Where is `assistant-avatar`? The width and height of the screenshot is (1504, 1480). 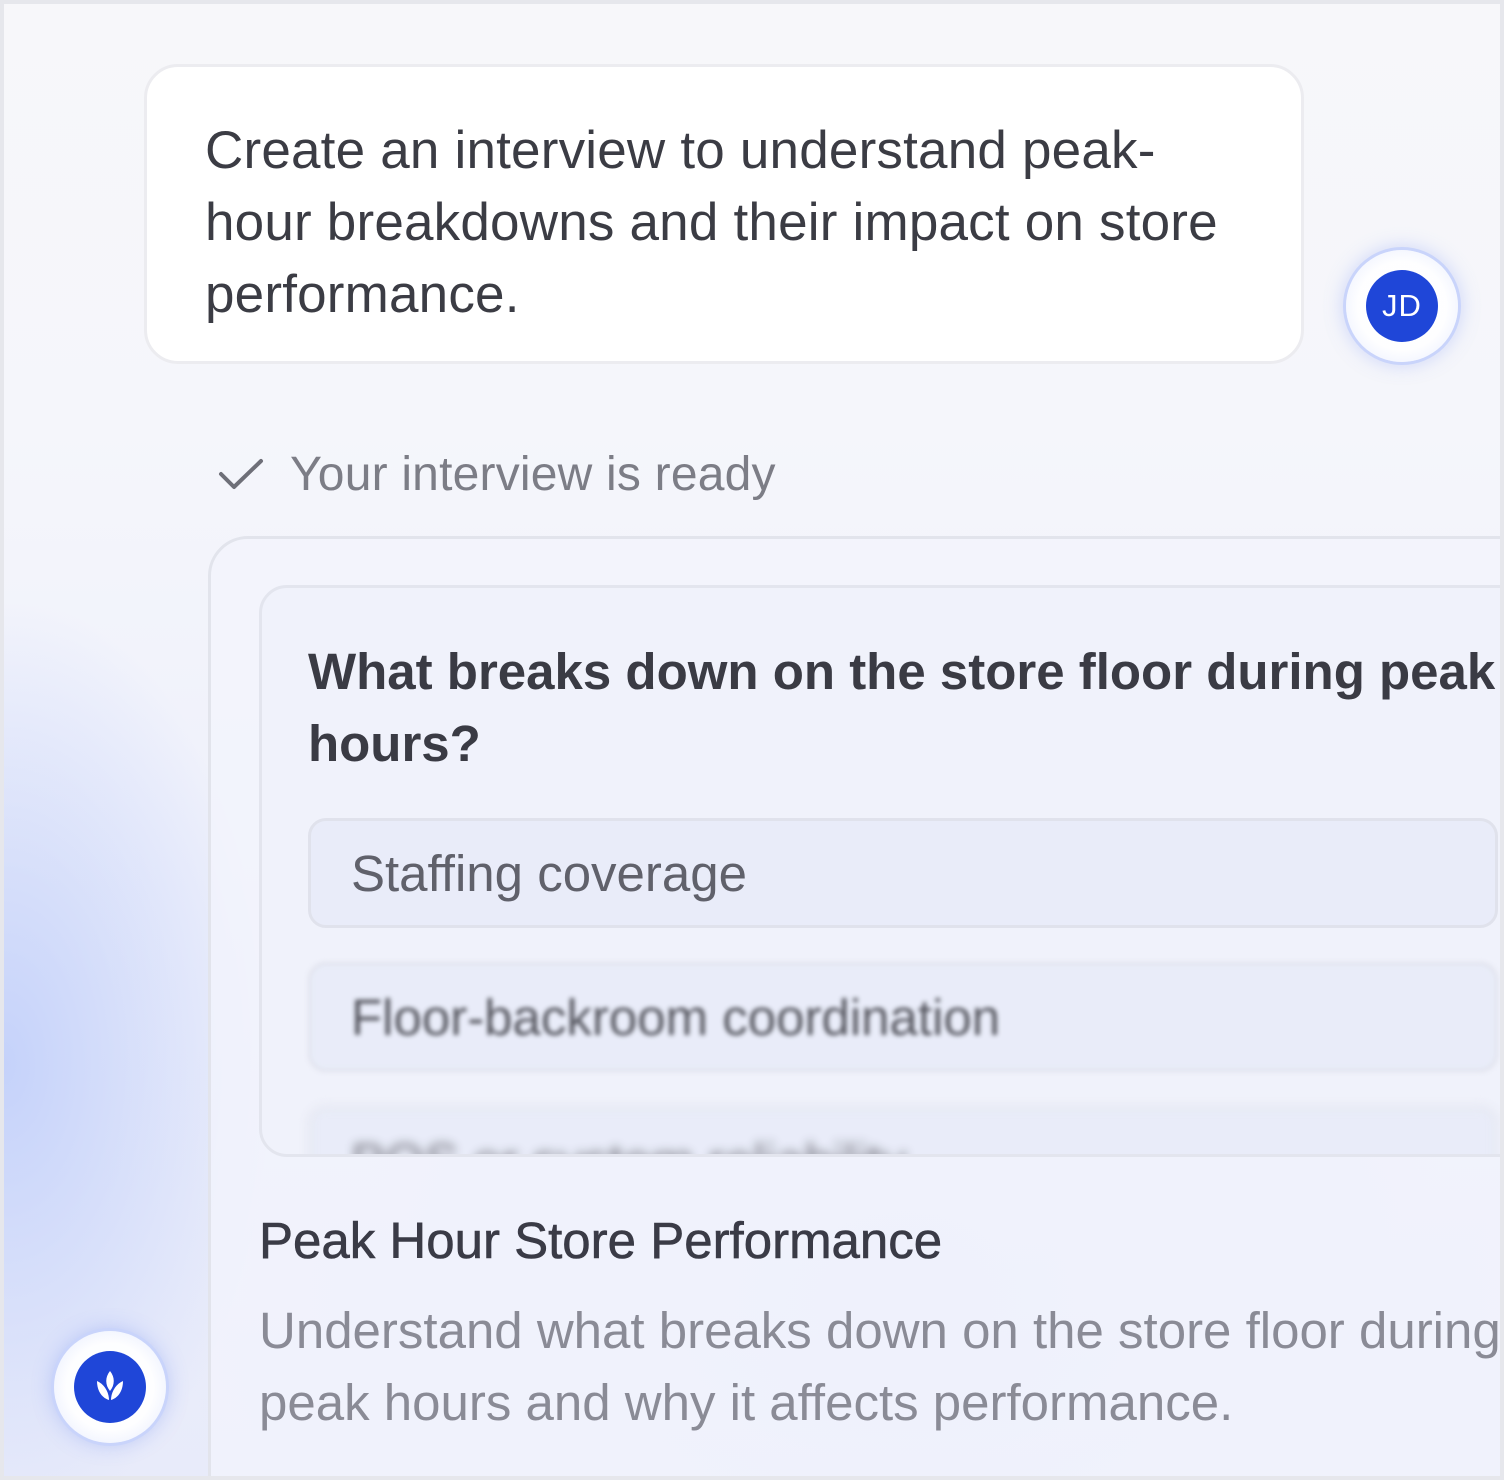 assistant-avatar is located at coordinates (110, 1387).